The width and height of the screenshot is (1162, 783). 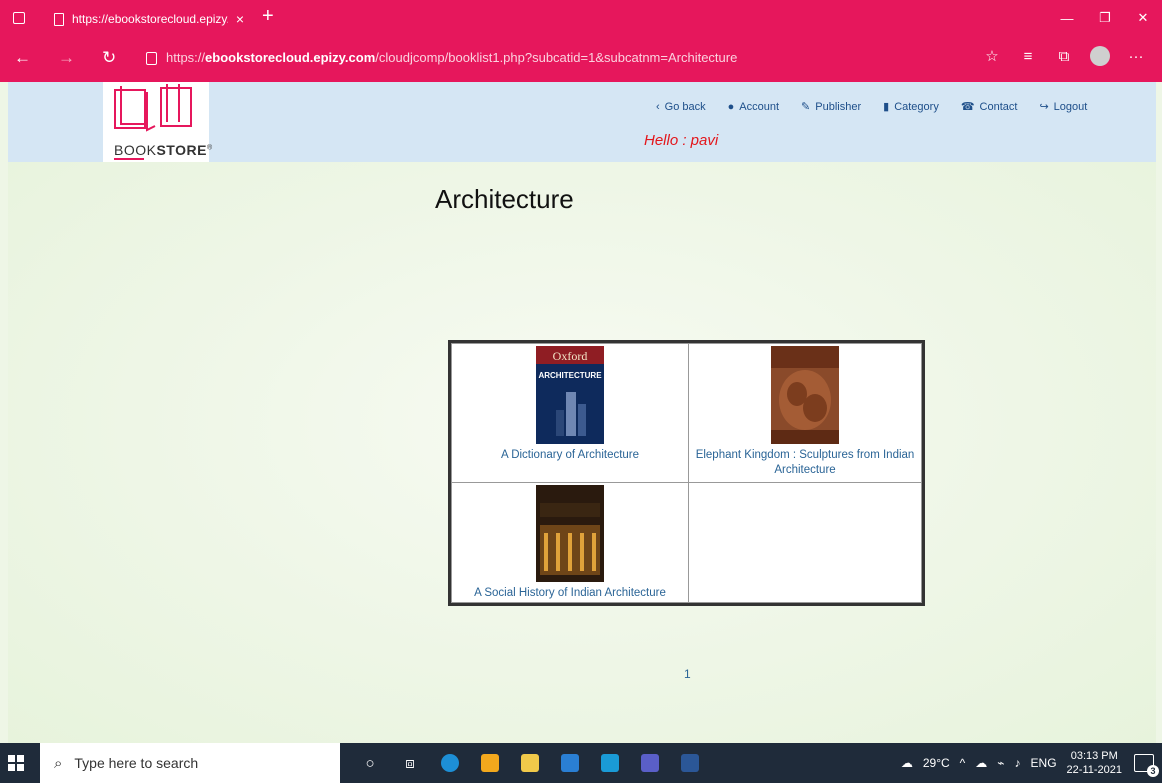 I want to click on book-link: A Social History of Indian Architecture, so click(x=570, y=593).